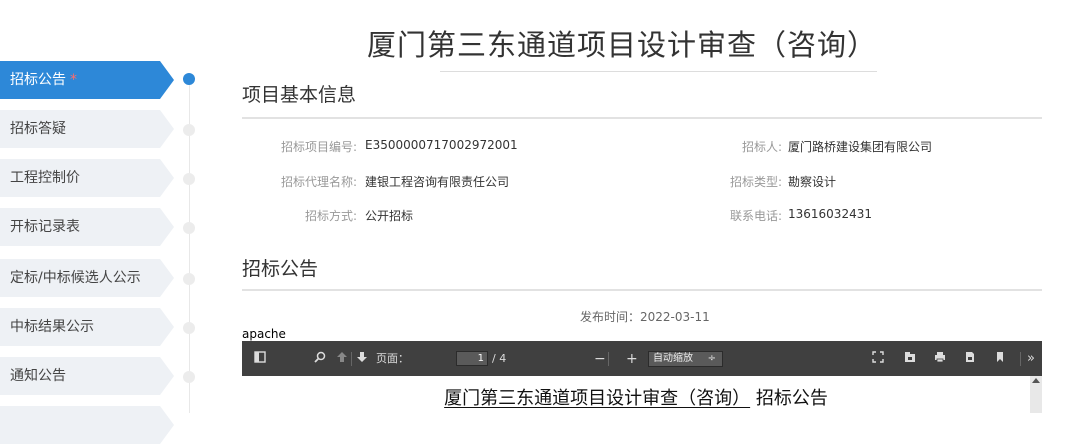 This screenshot has width=1080, height=444. I want to click on download-icon, so click(970, 359).